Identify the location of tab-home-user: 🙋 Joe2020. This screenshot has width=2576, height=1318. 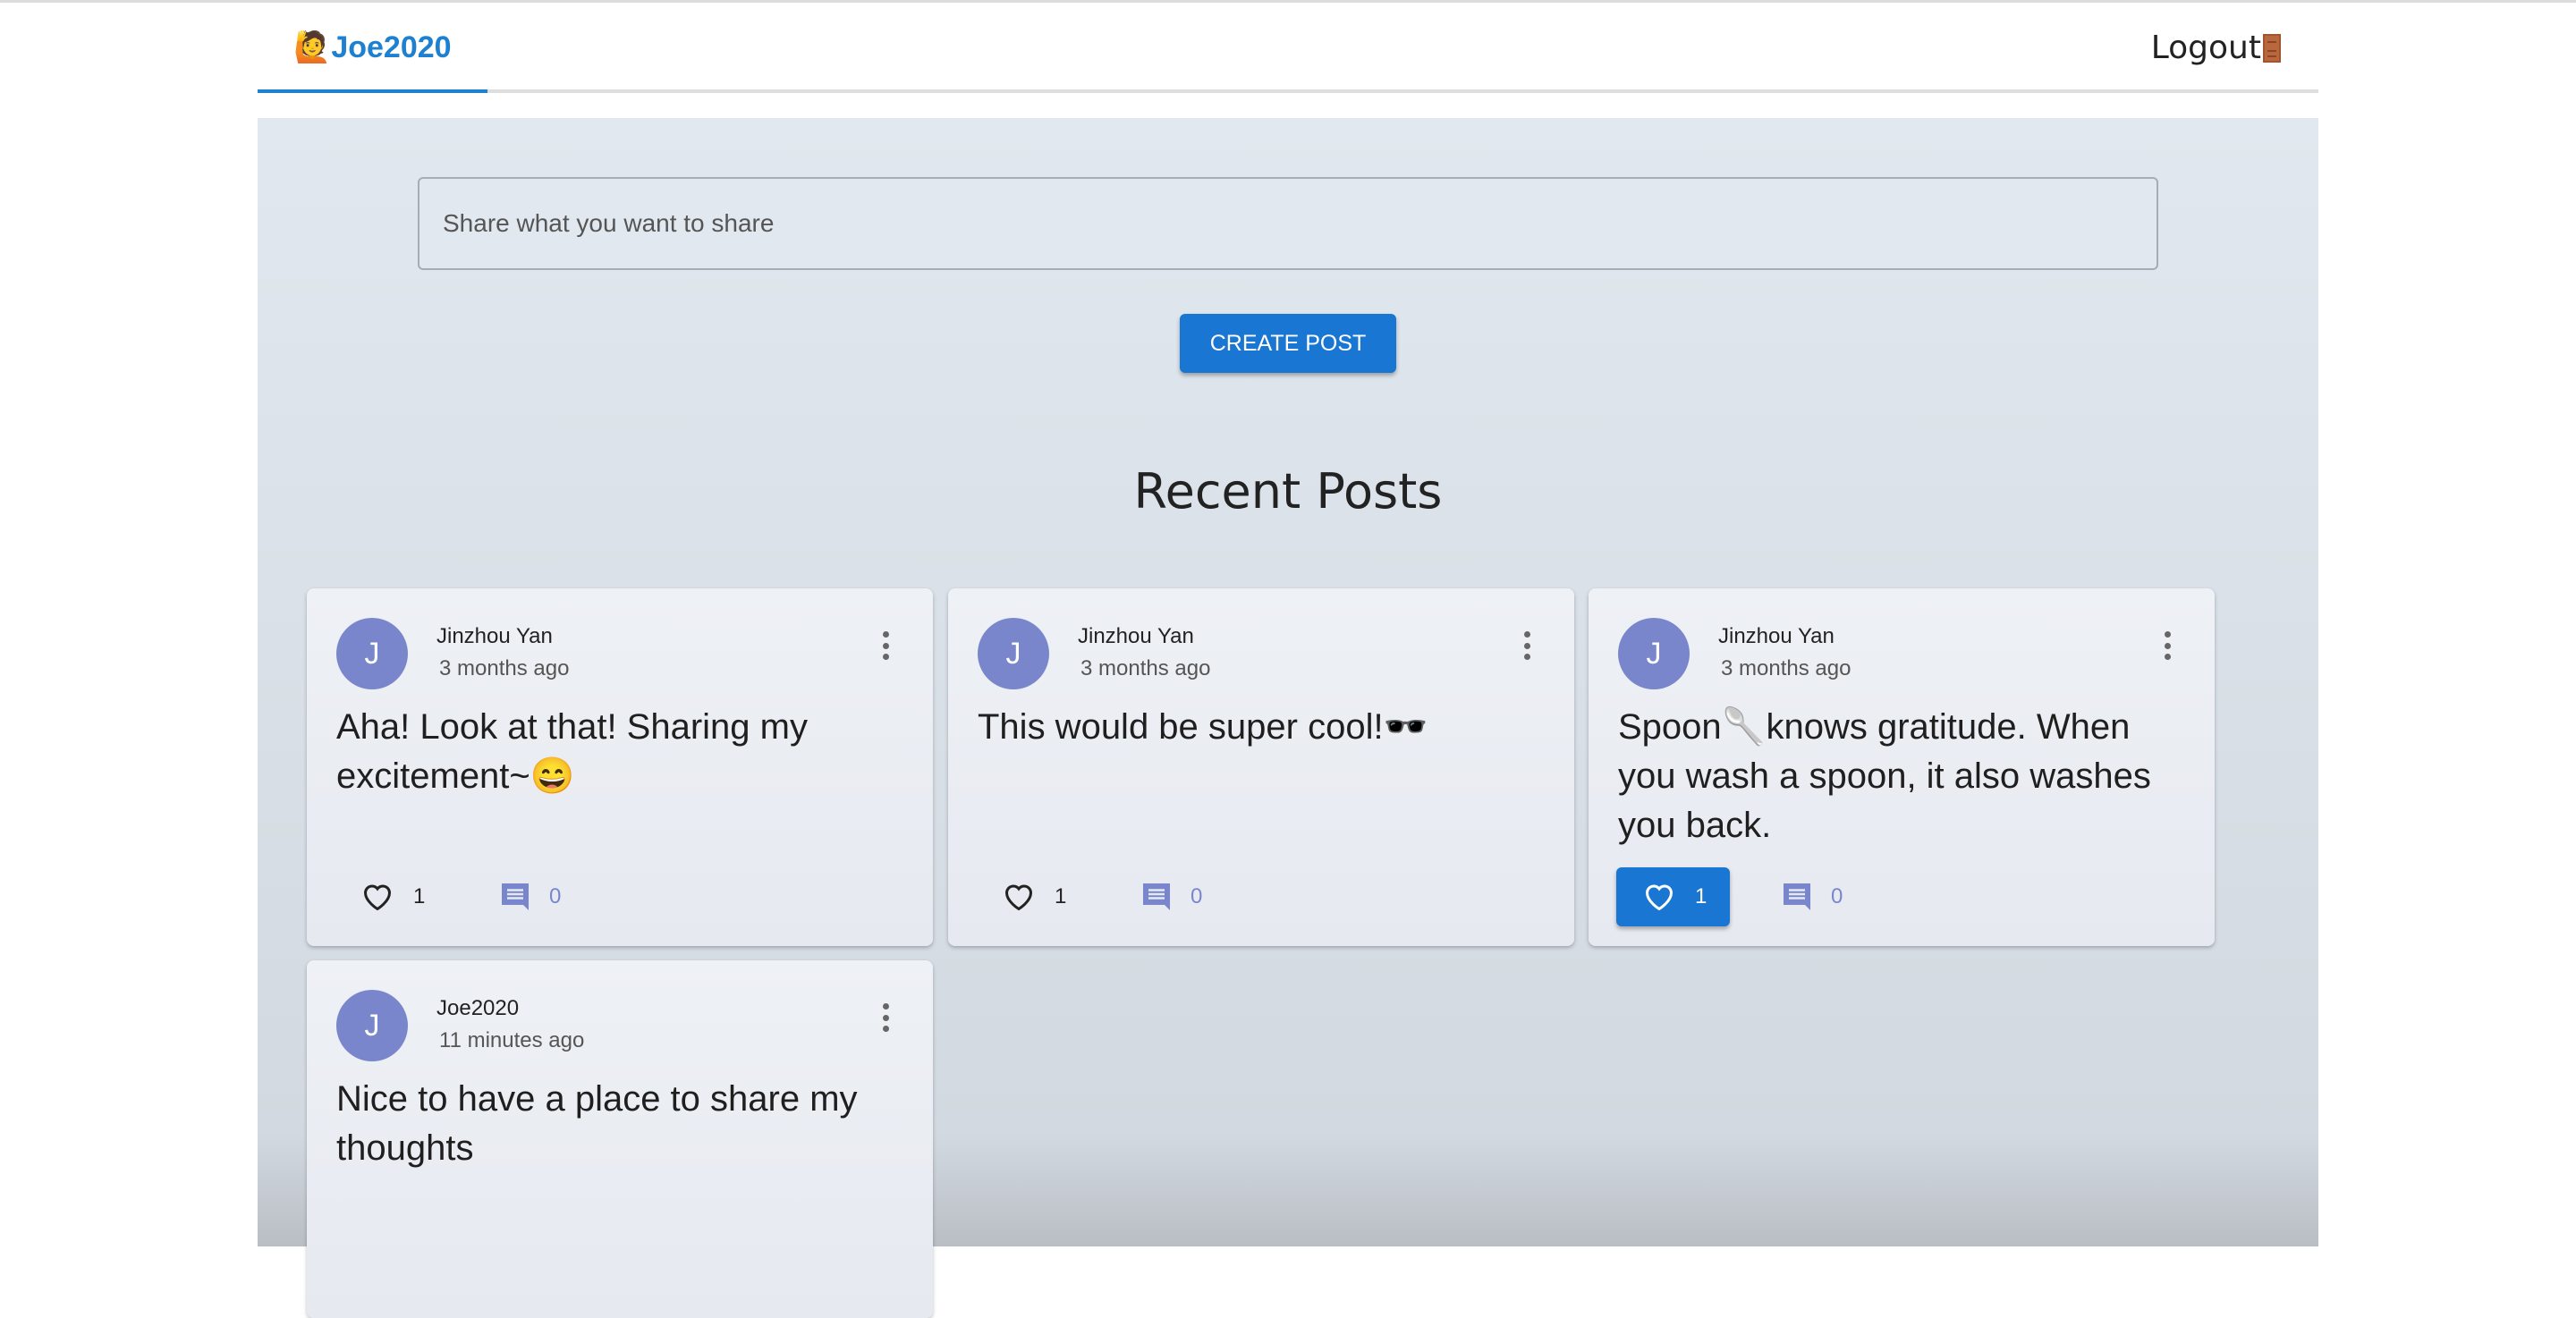
(372, 48).